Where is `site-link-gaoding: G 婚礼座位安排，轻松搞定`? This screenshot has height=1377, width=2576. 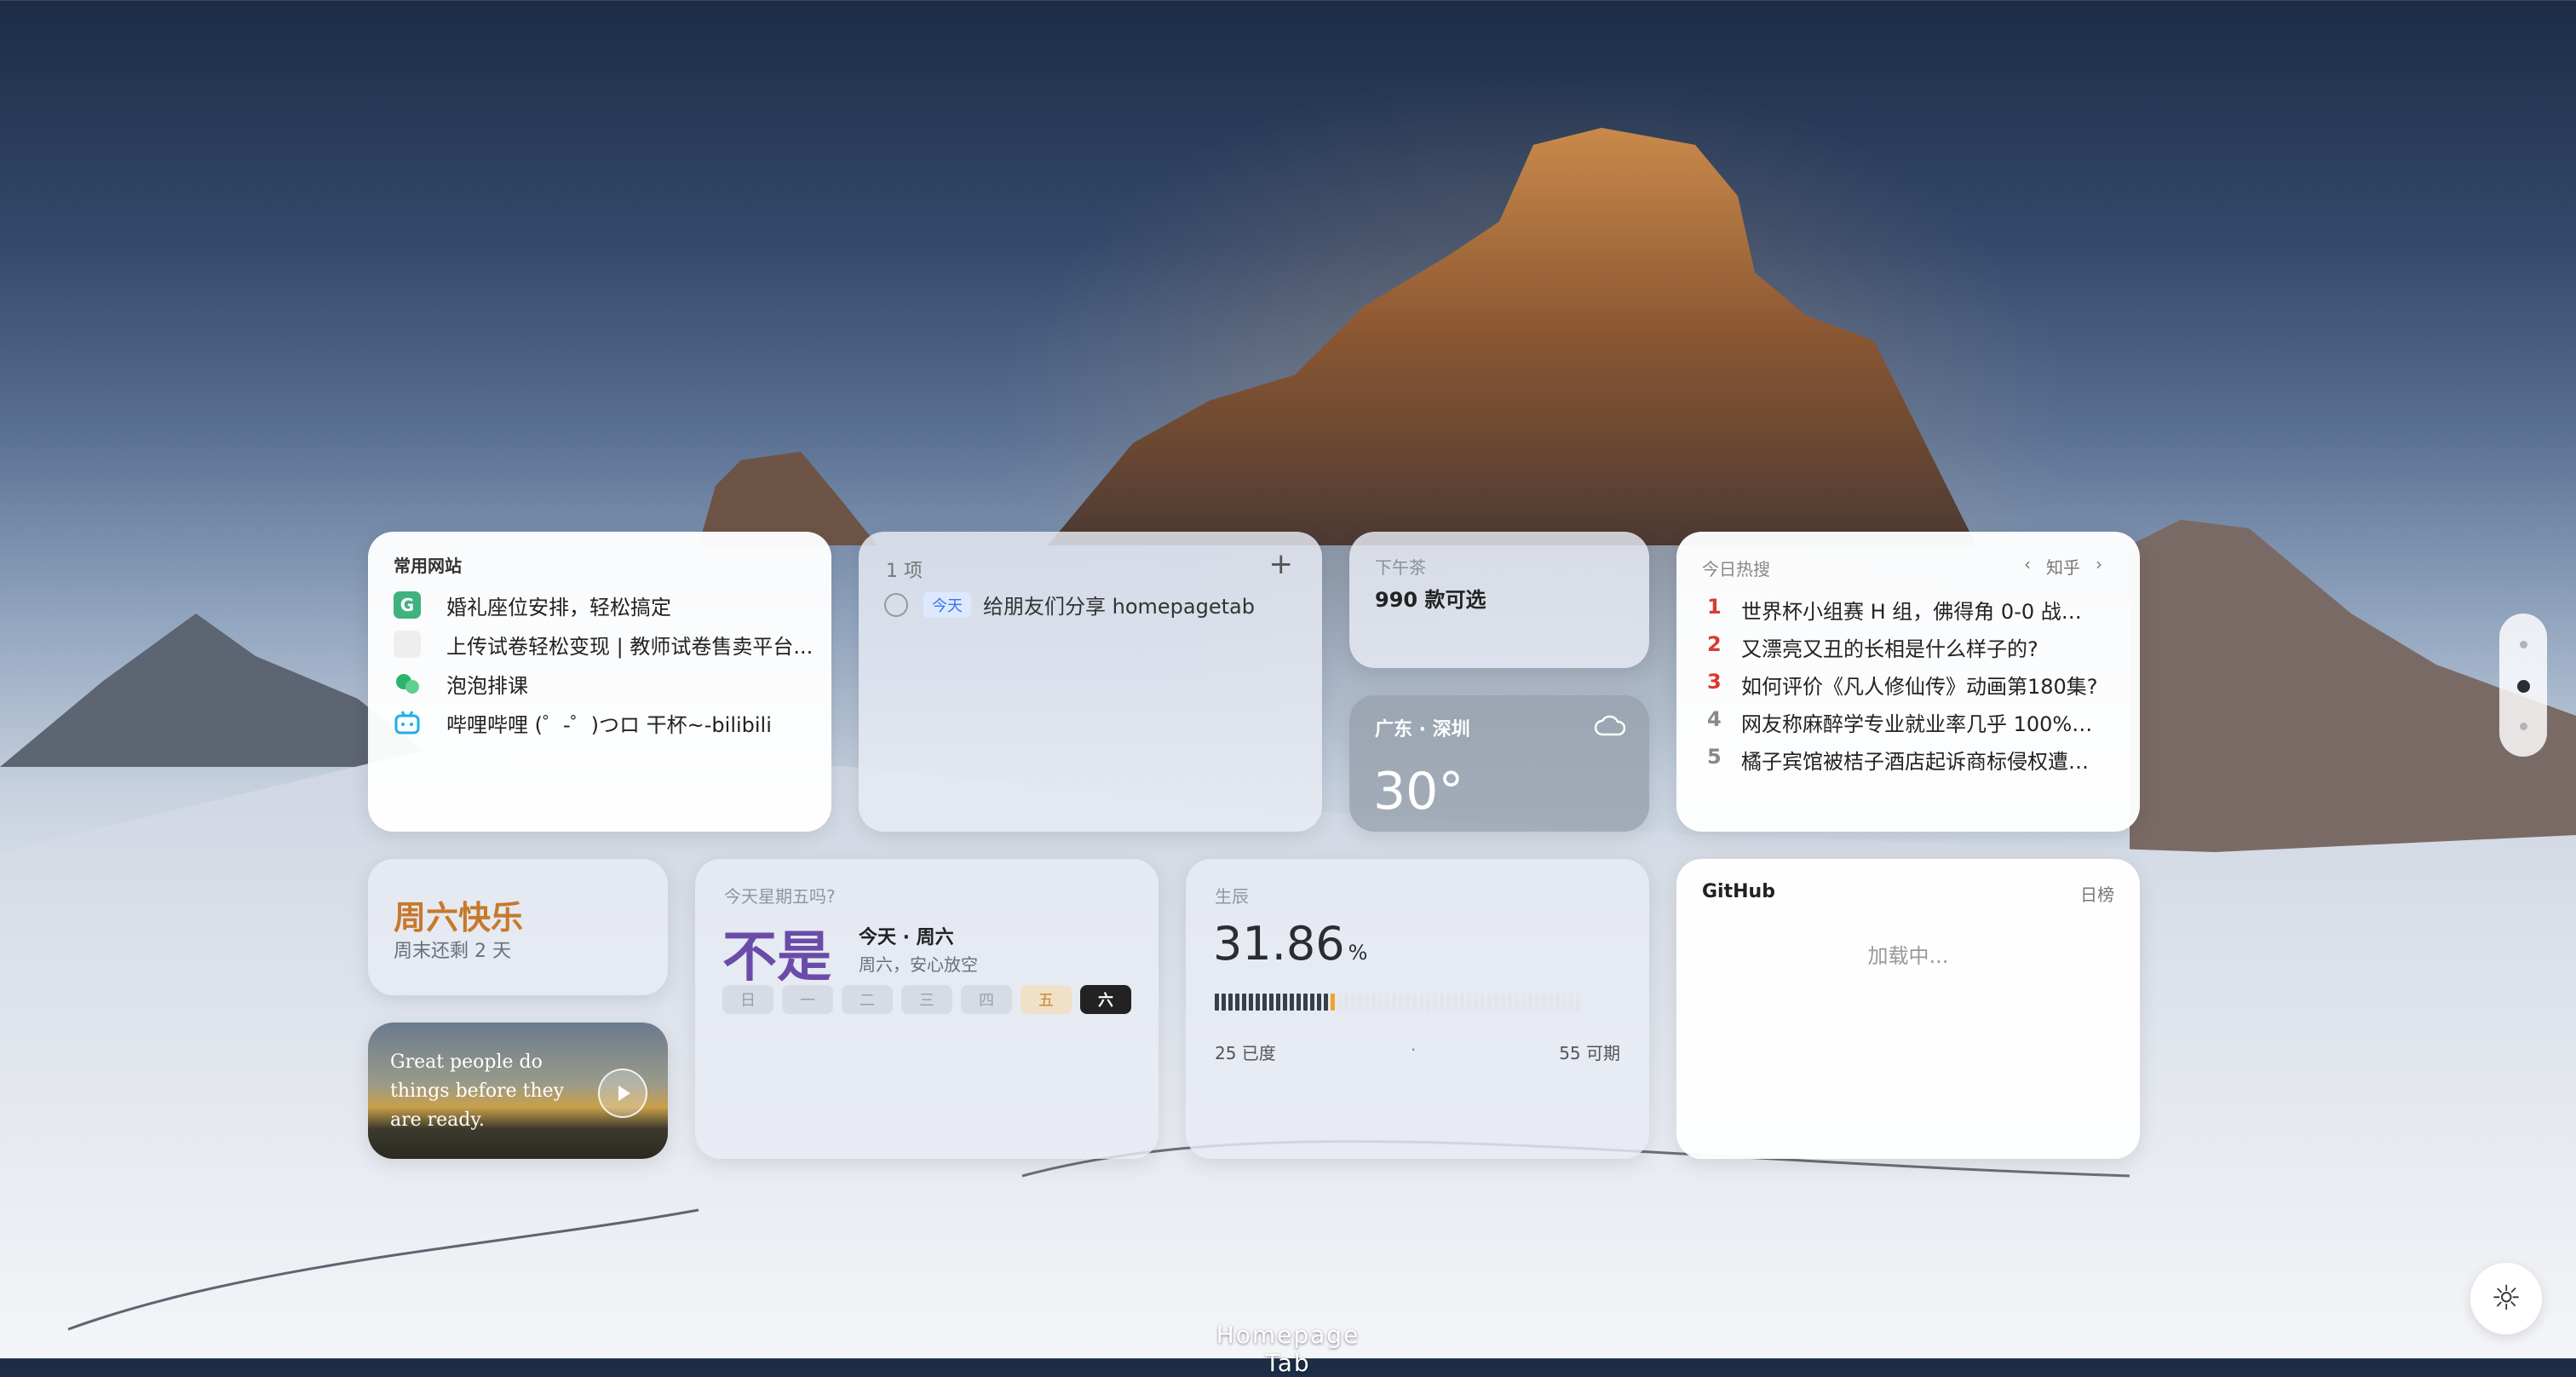 site-link-gaoding: G 婚礼座位安排，轻松搞定 is located at coordinates (606, 605).